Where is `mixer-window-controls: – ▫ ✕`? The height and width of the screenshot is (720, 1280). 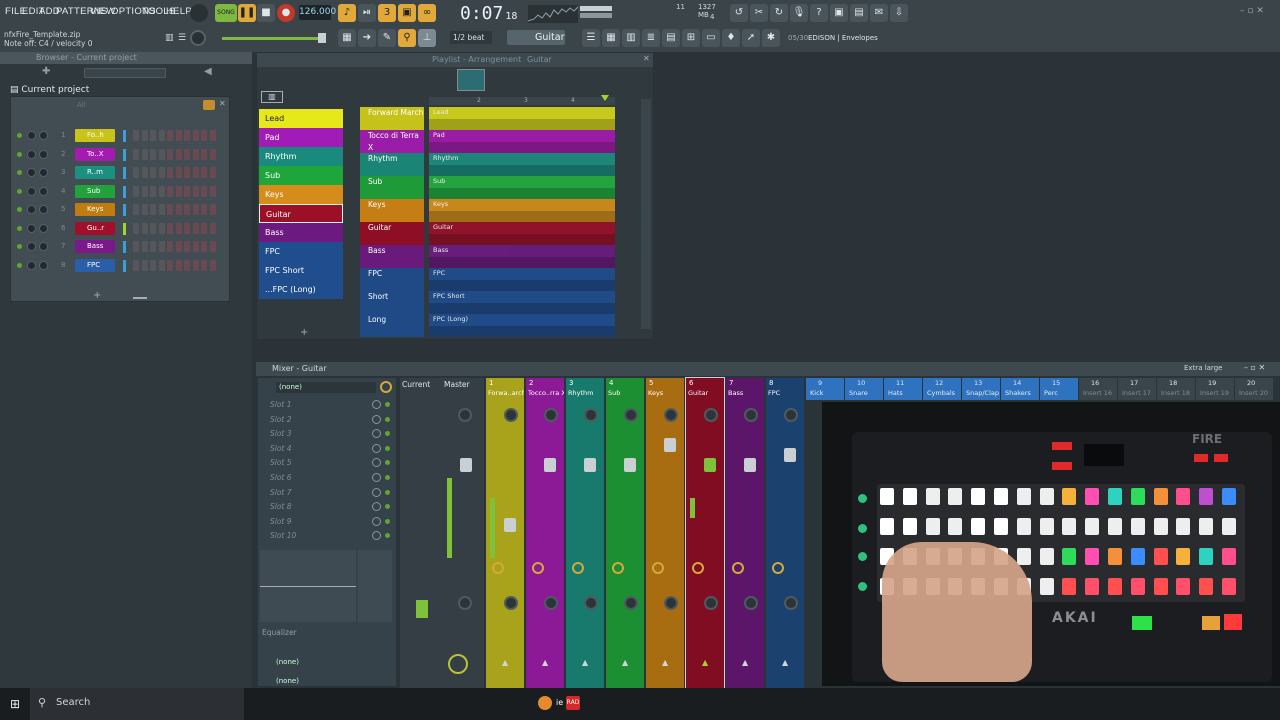 mixer-window-controls: – ▫ ✕ is located at coordinates (1254, 367).